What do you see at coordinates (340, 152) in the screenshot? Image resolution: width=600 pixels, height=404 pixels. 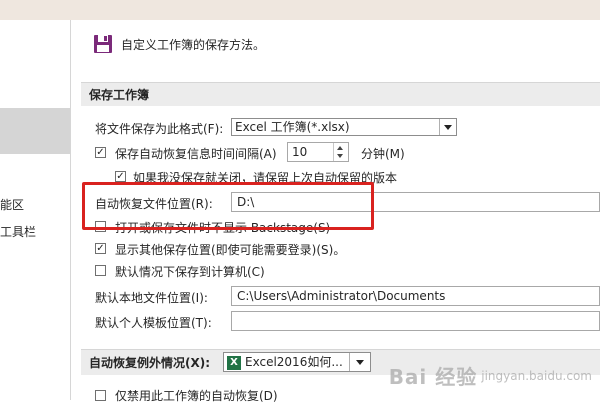 I see `spin-arrows-icon` at bounding box center [340, 152].